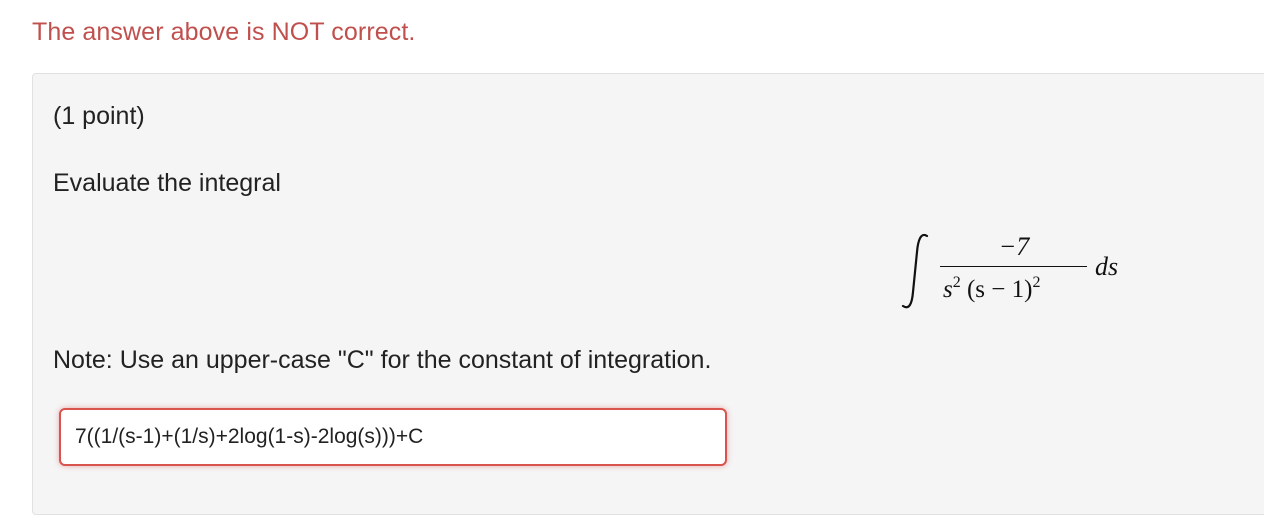  What do you see at coordinates (1029, 272) in the screenshot?
I see `integral-expression: −7 s2 (s − 1)2 ds` at bounding box center [1029, 272].